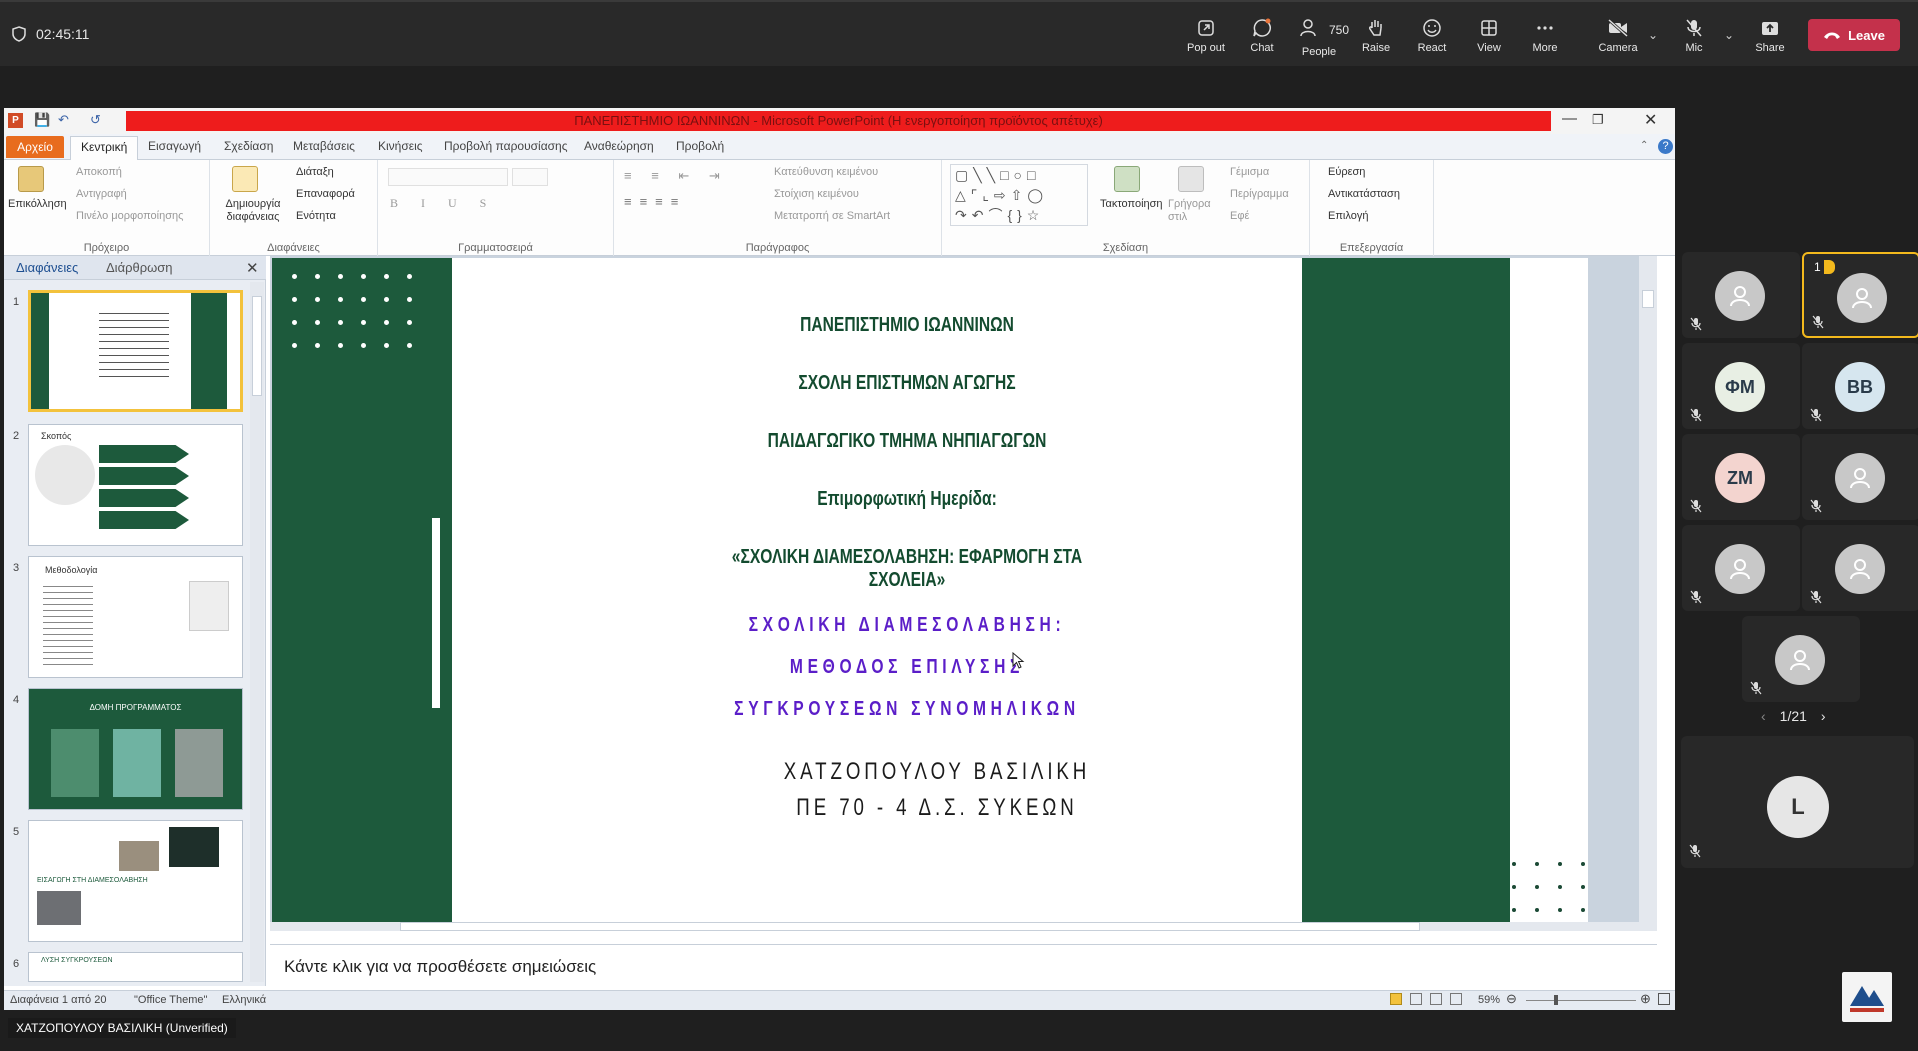 This screenshot has height=1051, width=1918. I want to click on slide-thumbnail-4: ΔΟΜΗ ΠΡΟΓΡΑΜΜΑΤΟΣ, so click(135, 749).